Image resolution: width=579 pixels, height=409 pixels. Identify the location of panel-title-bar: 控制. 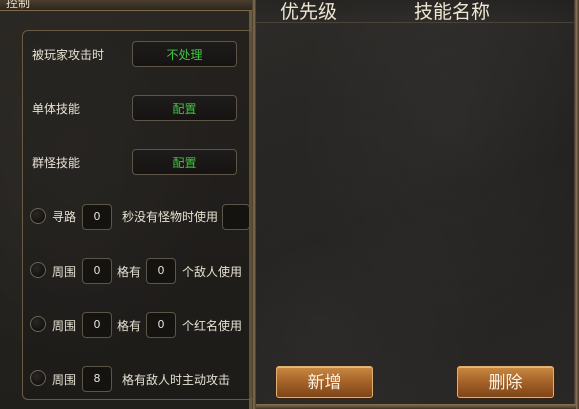
(126, 5).